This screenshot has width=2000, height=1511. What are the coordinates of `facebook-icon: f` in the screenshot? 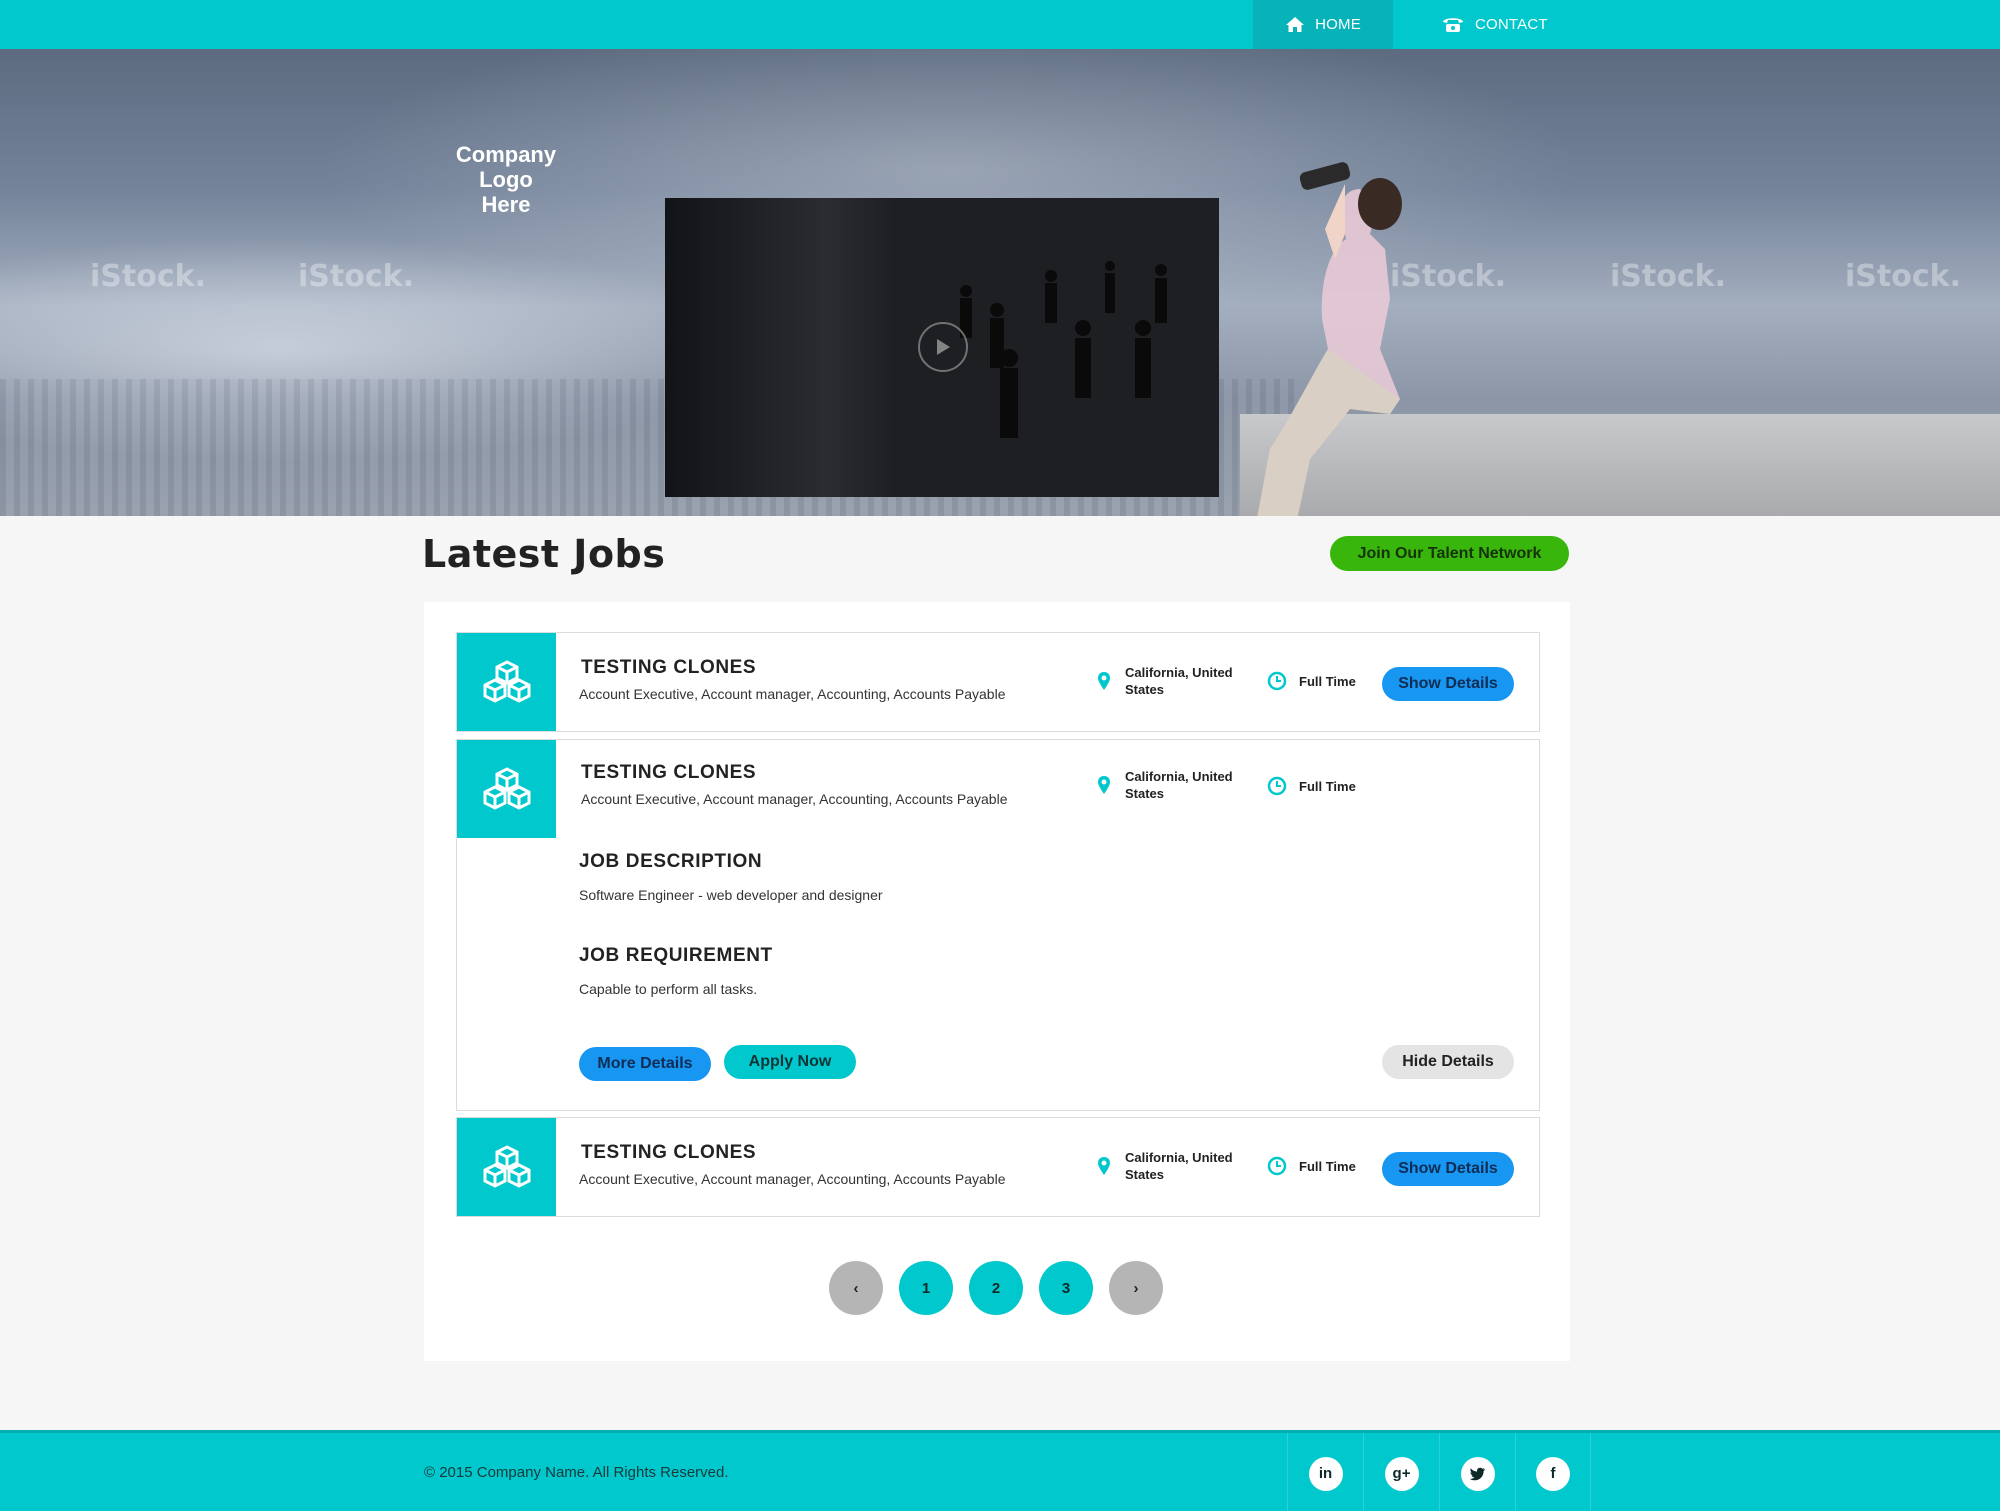 It's located at (1553, 1473).